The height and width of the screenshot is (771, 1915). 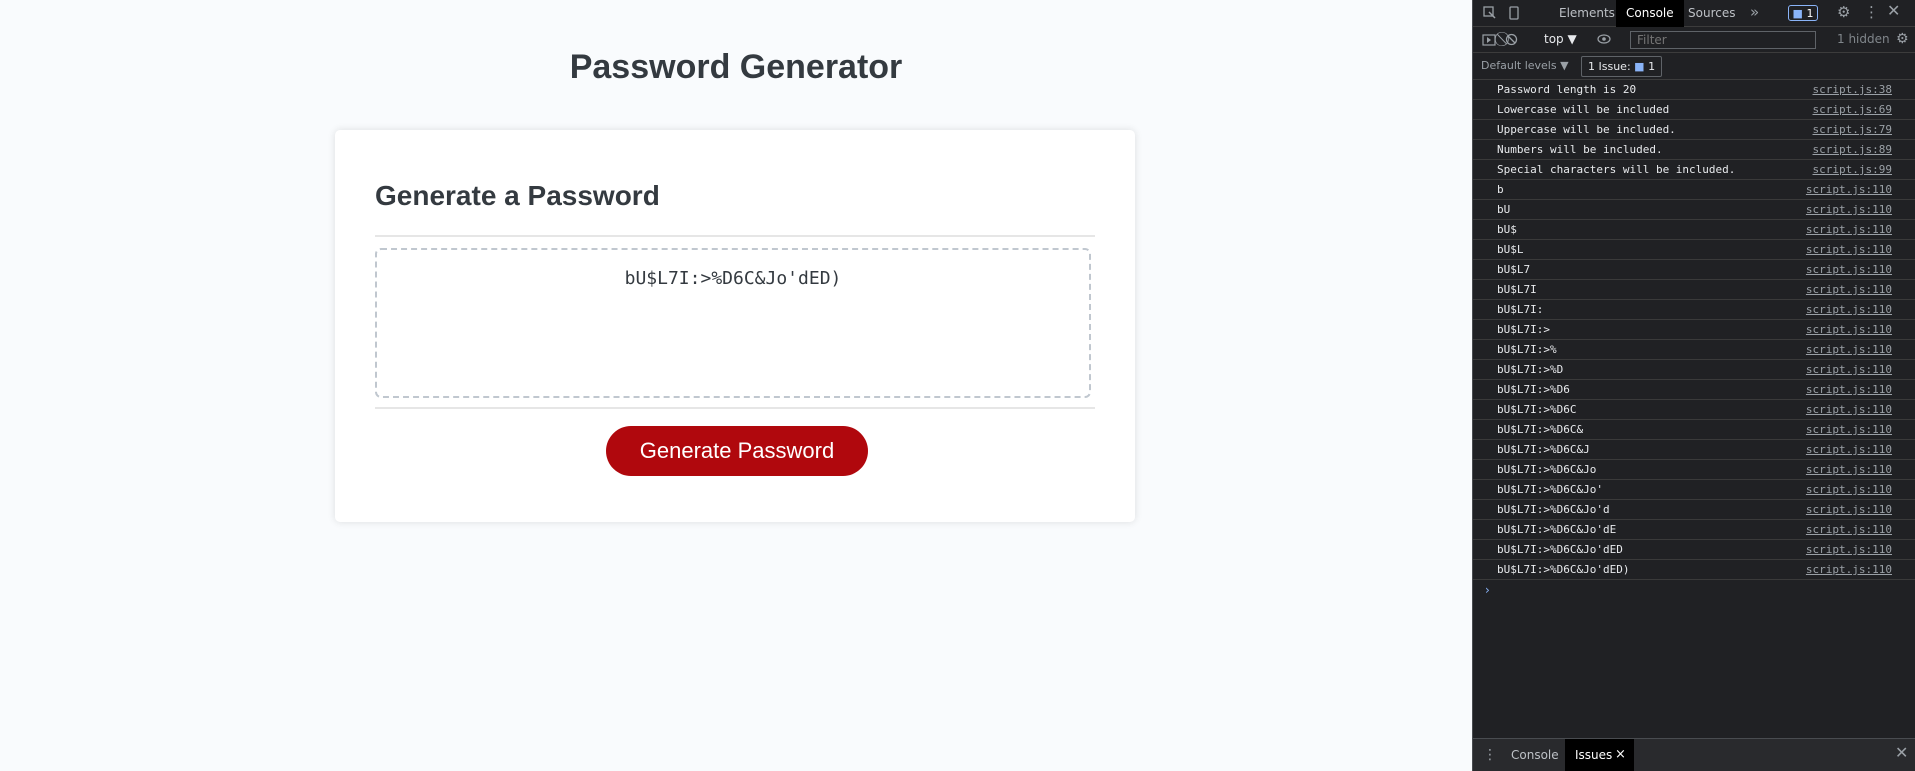 What do you see at coordinates (1694, 530) in the screenshot?
I see `console-message-row: bU$L7I:>%D6C&Jo'dE script.js:110` at bounding box center [1694, 530].